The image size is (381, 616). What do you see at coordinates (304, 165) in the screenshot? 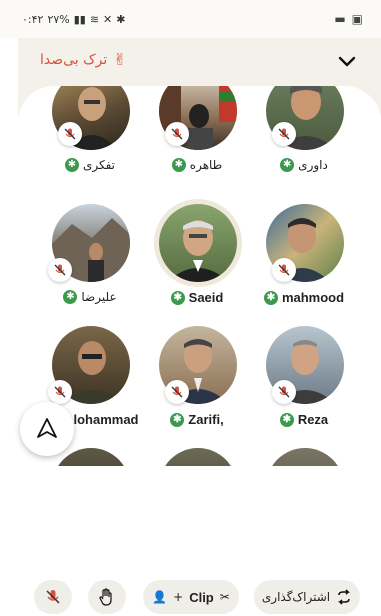
I see `participant-name: داوری ✱` at bounding box center [304, 165].